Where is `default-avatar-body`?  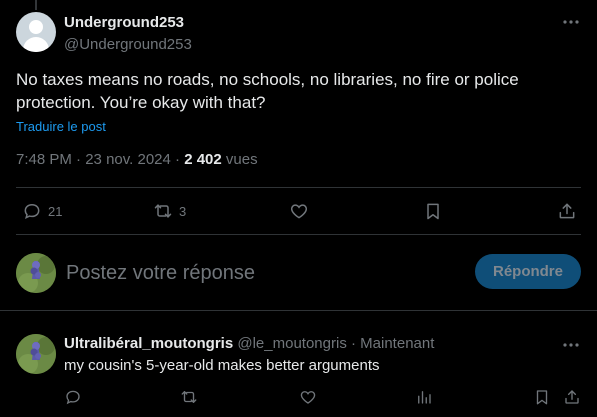 default-avatar-body is located at coordinates (36, 44).